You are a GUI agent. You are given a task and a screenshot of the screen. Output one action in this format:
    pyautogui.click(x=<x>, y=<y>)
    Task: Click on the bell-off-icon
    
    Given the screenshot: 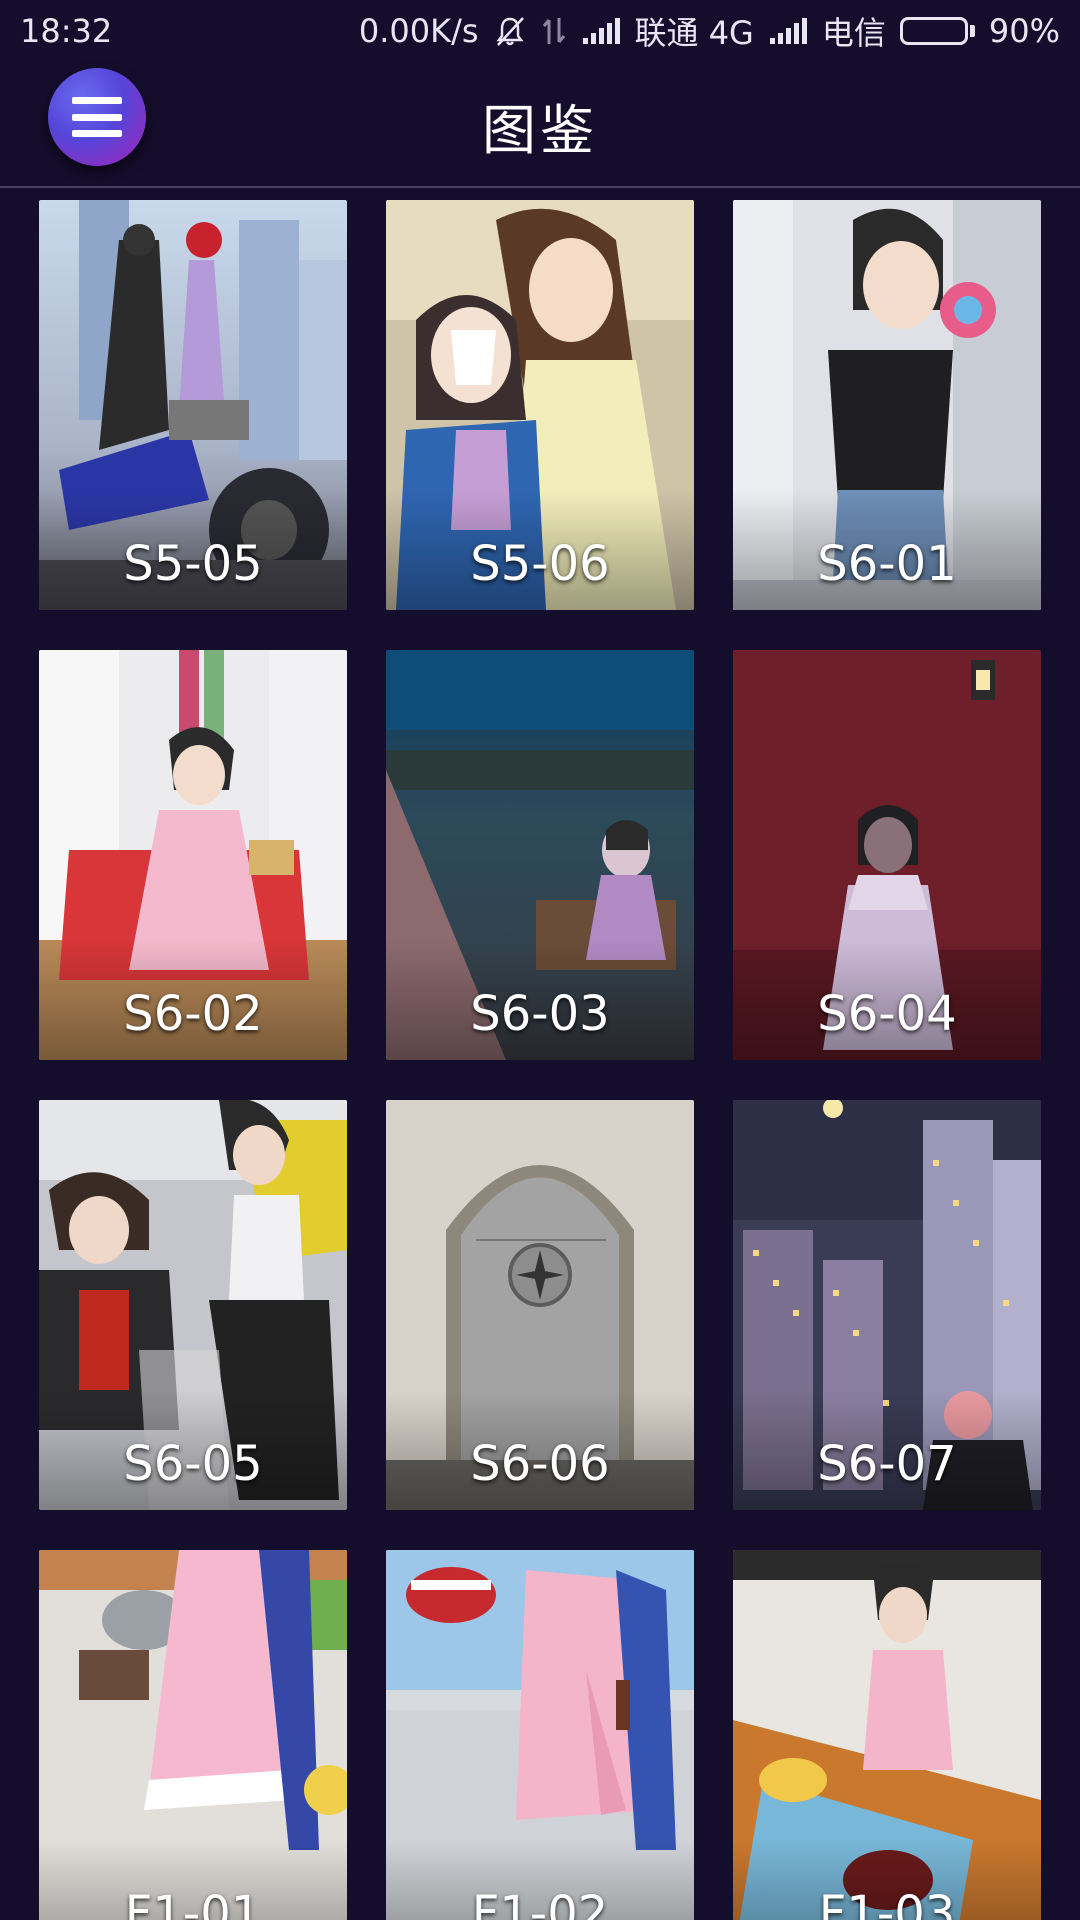 What is the action you would take?
    pyautogui.click(x=510, y=31)
    